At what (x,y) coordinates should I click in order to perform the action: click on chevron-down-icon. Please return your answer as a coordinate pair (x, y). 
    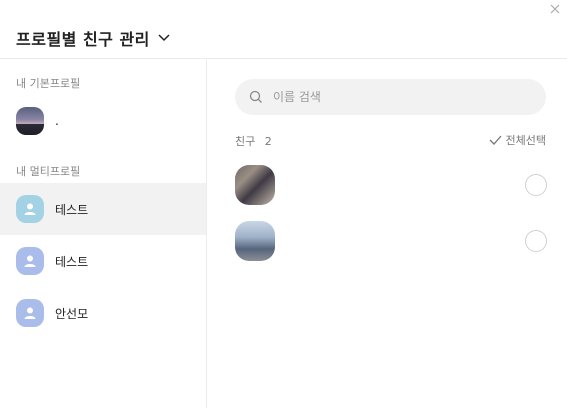
    Looking at the image, I should click on (164, 38).